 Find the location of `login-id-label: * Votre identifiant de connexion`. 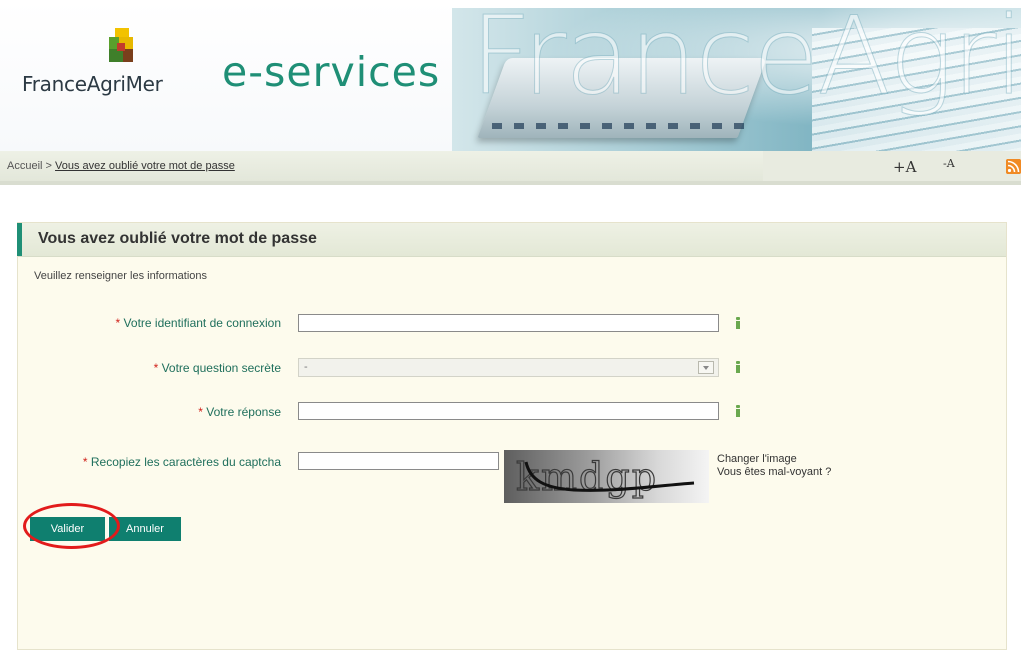

login-id-label: * Votre identifiant de connexion is located at coordinates (198, 323).